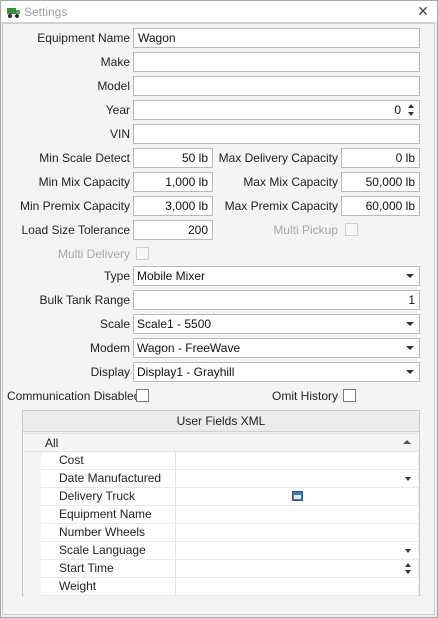 The width and height of the screenshot is (438, 618). Describe the element at coordinates (46, 12) in the screenshot. I see `window-title: Settings` at that location.